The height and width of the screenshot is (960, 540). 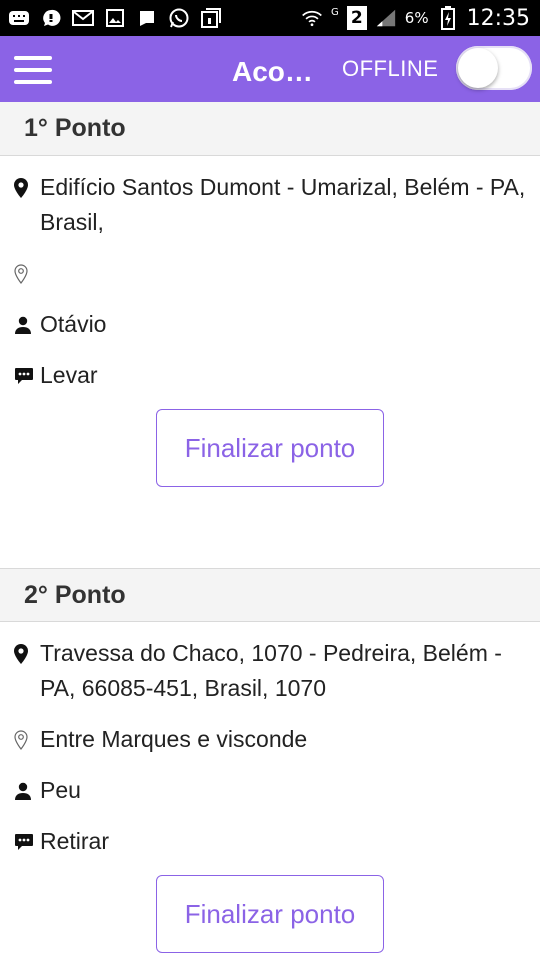 I want to click on notification-icons, so click(x=115, y=18).